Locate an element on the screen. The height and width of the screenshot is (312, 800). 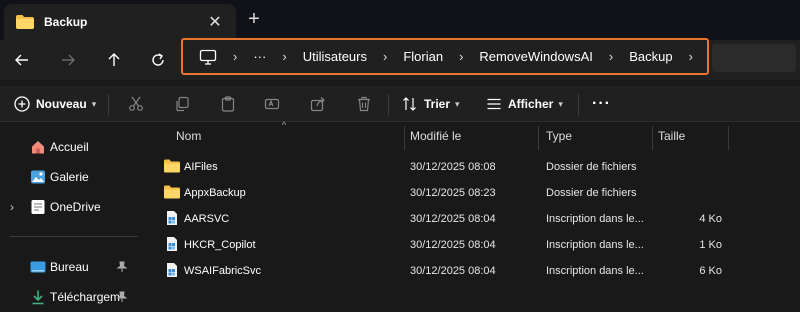
more-options-button: ··· is located at coordinates (601, 104).